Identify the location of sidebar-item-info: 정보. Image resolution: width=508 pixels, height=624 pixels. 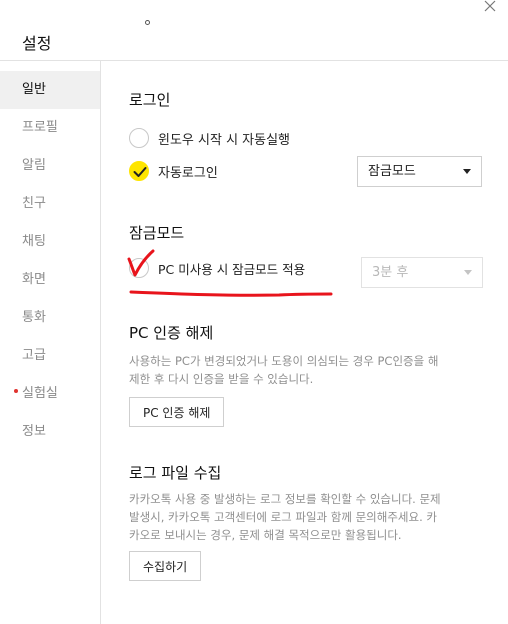
(50, 432).